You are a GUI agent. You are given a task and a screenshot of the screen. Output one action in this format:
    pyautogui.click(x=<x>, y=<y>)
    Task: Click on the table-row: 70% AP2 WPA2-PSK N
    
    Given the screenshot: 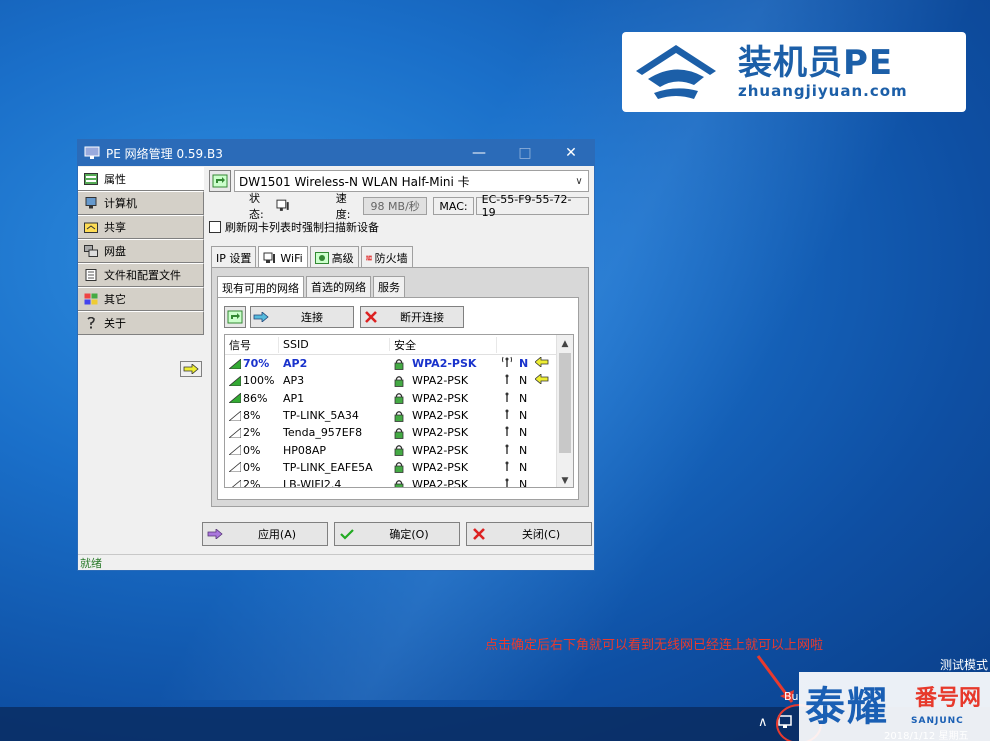 What is the action you would take?
    pyautogui.click(x=399, y=363)
    